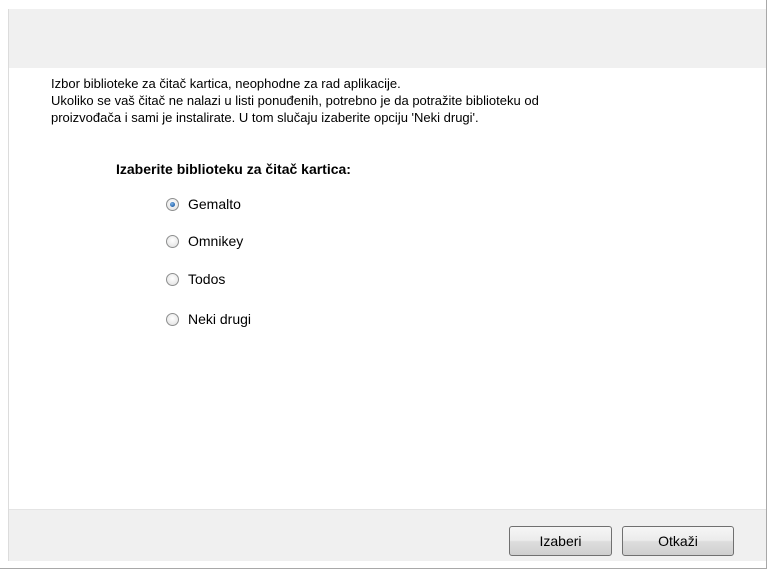 The height and width of the screenshot is (570, 768). Describe the element at coordinates (172, 204) in the screenshot. I see `radio-checked-icon` at that location.